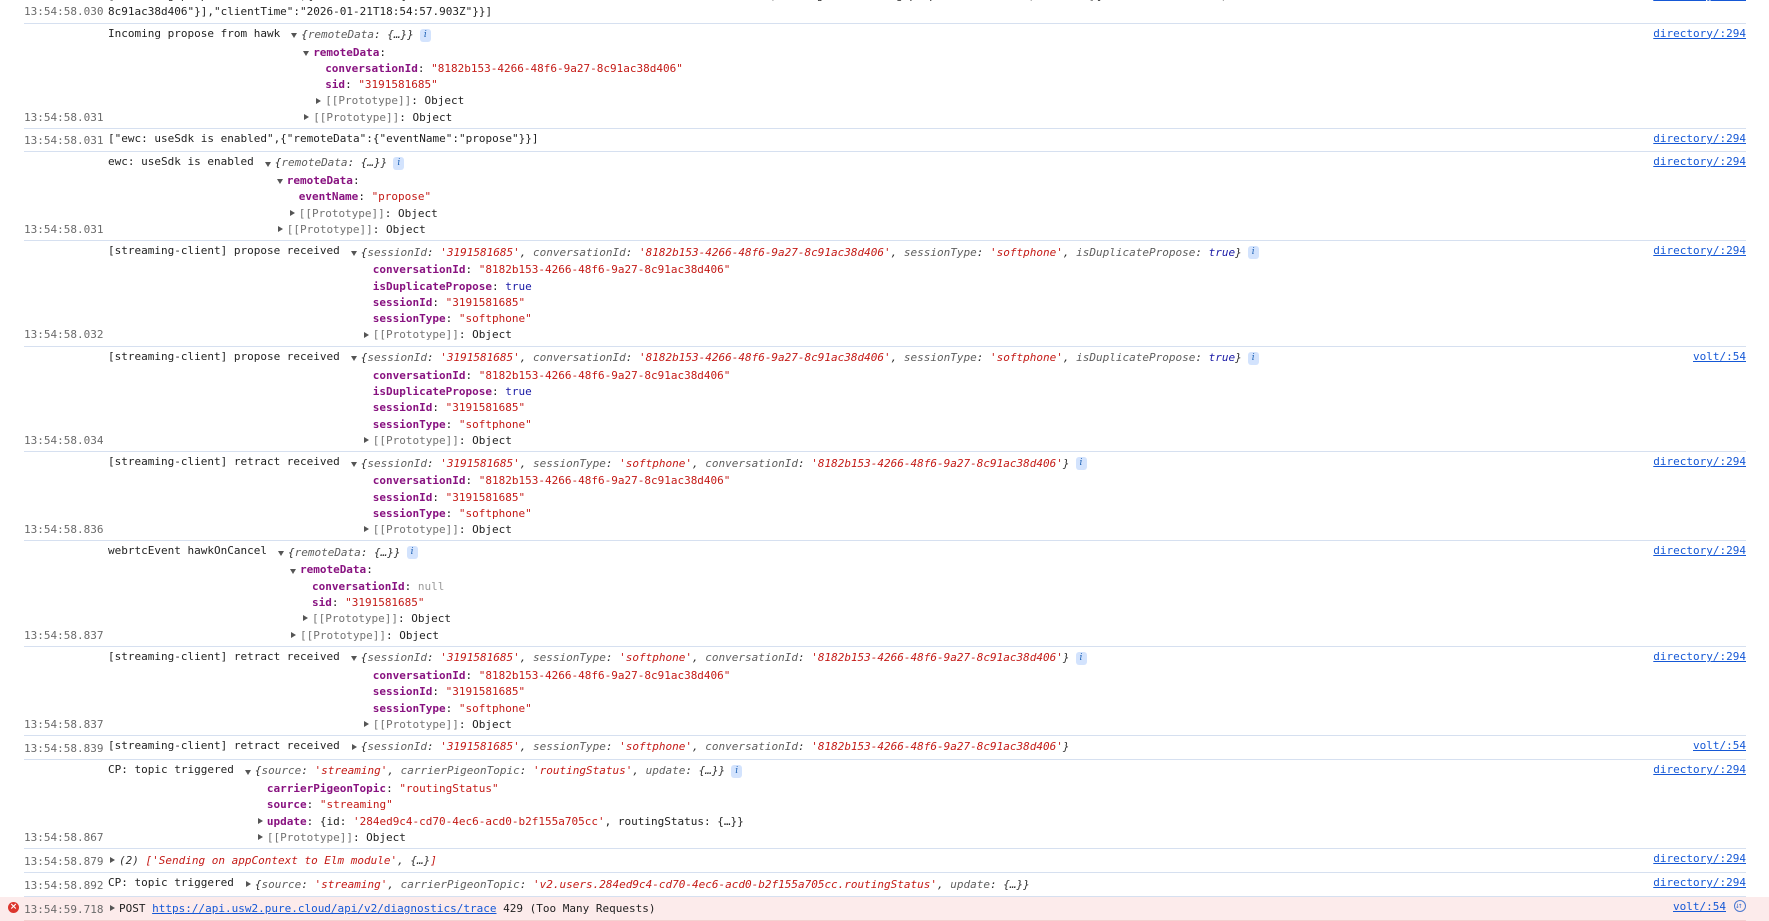 The image size is (1769, 921). What do you see at coordinates (64, 748) in the screenshot?
I see `timestamp: 13:54:58.839` at bounding box center [64, 748].